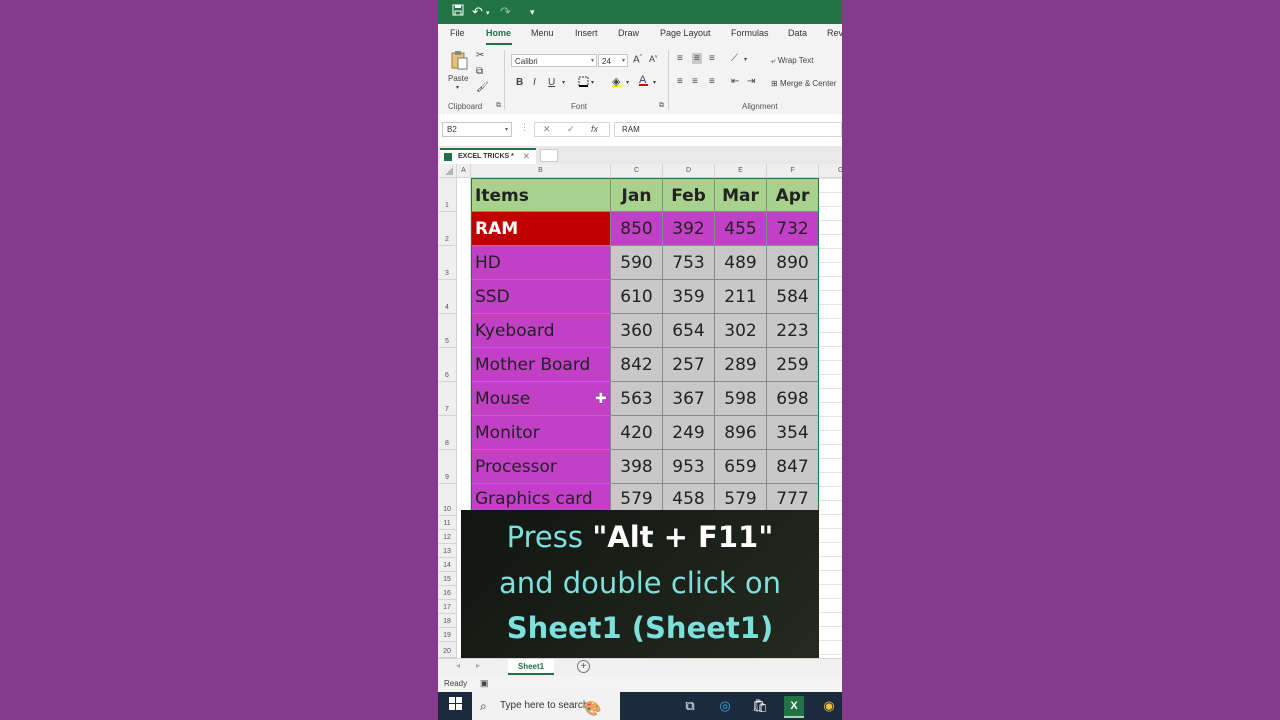  I want to click on table-cell-item: SSD, so click(541, 297).